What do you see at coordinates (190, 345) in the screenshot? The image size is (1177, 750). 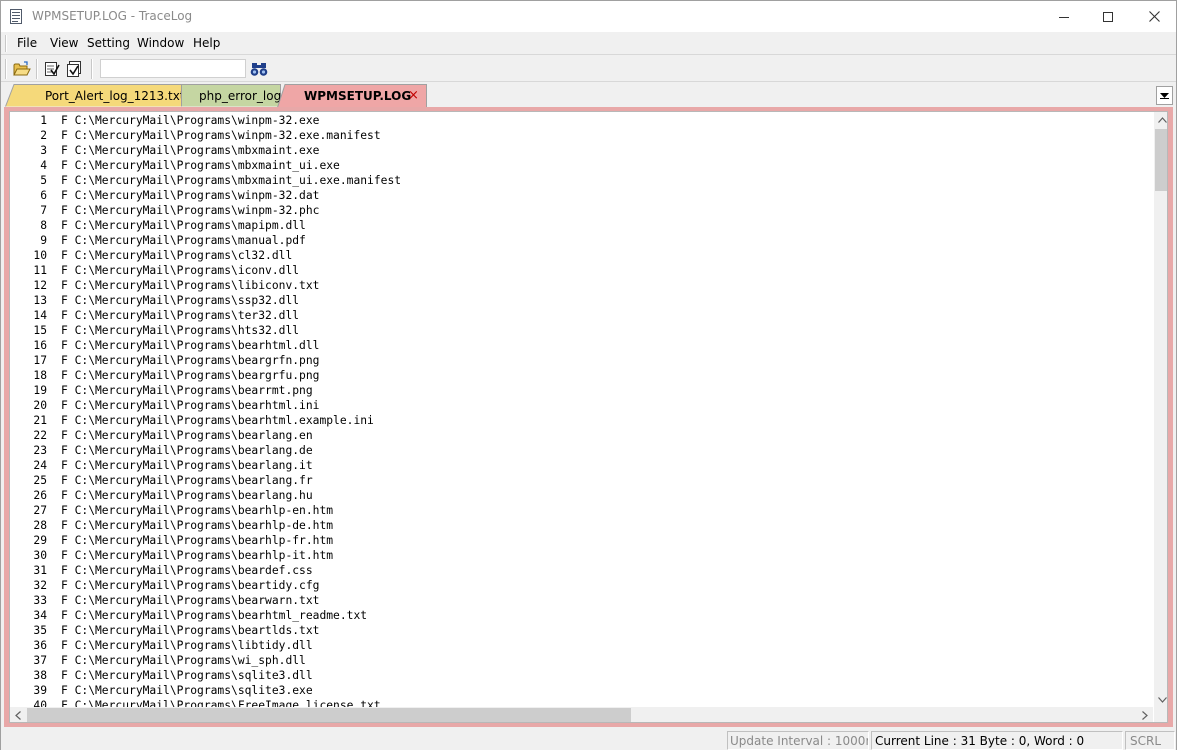 I see `line-text: F C:\MercuryMail\Programs\bearhtml.dll` at bounding box center [190, 345].